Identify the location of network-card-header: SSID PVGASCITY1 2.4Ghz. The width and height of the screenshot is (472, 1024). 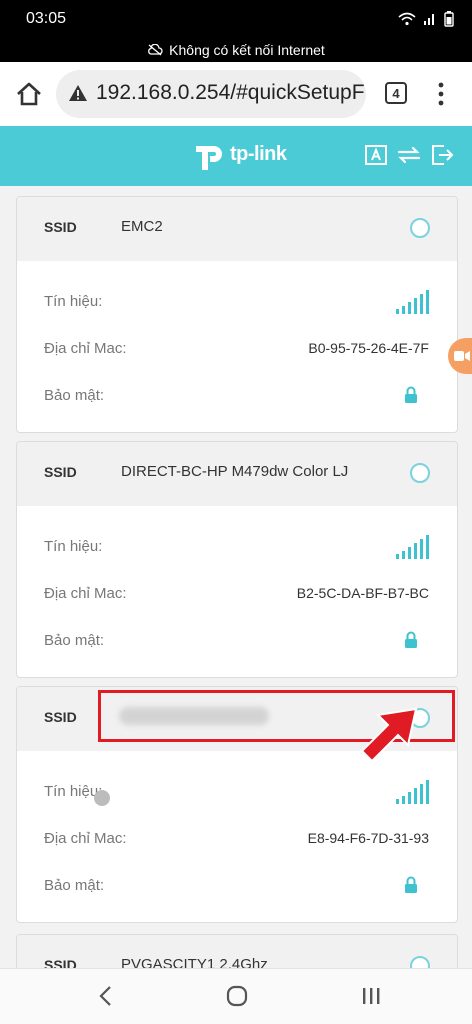
(237, 951).